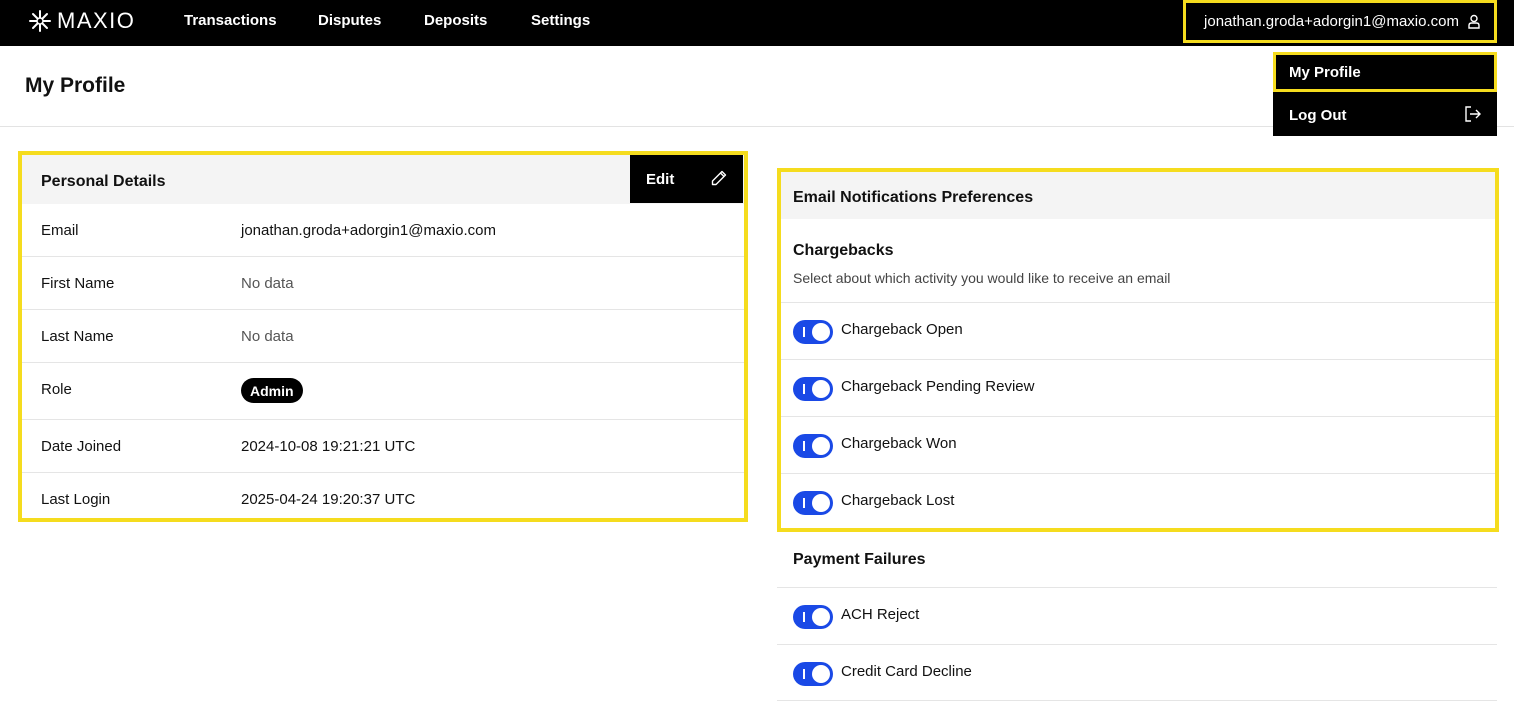  I want to click on toggle-switch-credit-card-decline, so click(813, 674).